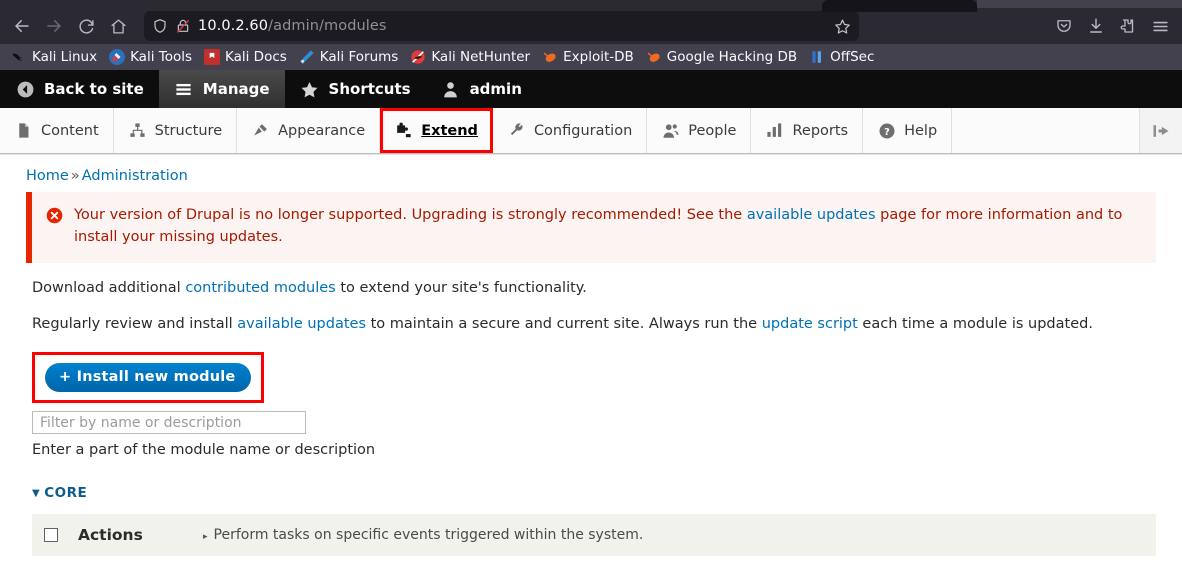 Image resolution: width=1182 pixels, height=565 pixels. Describe the element at coordinates (256, 57) in the screenshot. I see `bookmark-label: Kali Docs` at that location.